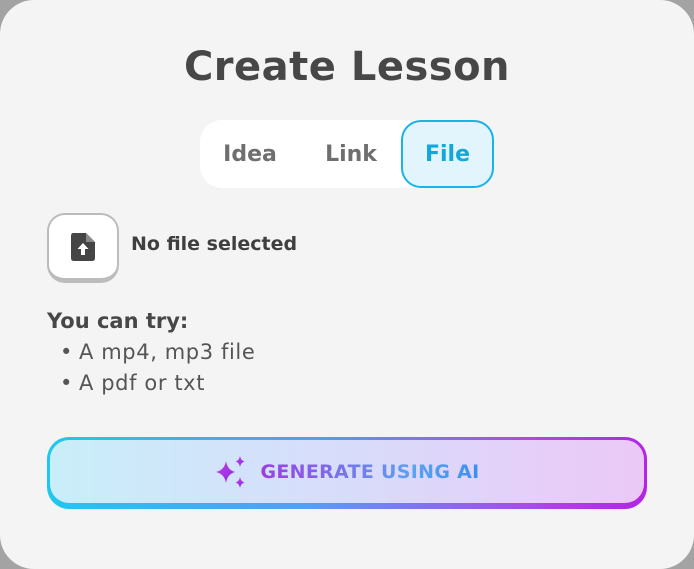 The image size is (694, 569). What do you see at coordinates (167, 352) in the screenshot?
I see `suggestion-text: A mp4, mp3 file` at bounding box center [167, 352].